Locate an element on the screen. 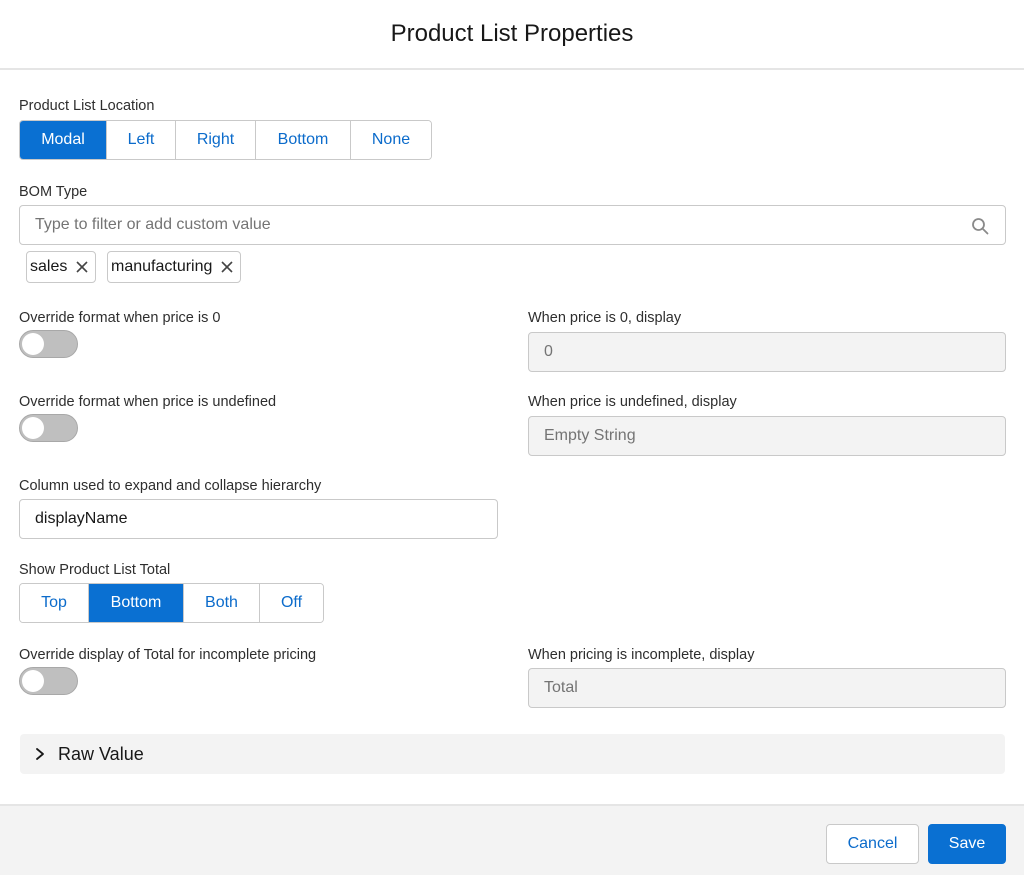 The image size is (1024, 875). bom-type-search-input is located at coordinates (512, 225).